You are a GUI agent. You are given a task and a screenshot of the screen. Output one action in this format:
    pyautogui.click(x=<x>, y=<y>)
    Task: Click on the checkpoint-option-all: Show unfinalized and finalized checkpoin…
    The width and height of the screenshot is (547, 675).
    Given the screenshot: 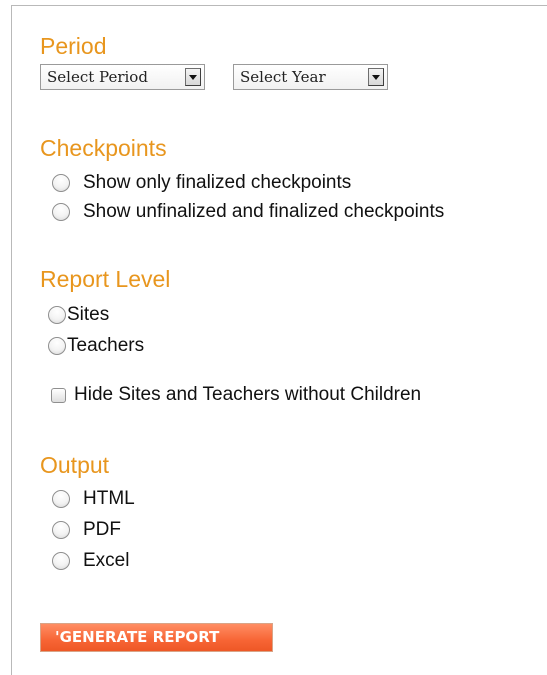 What is the action you would take?
    pyautogui.click(x=248, y=212)
    